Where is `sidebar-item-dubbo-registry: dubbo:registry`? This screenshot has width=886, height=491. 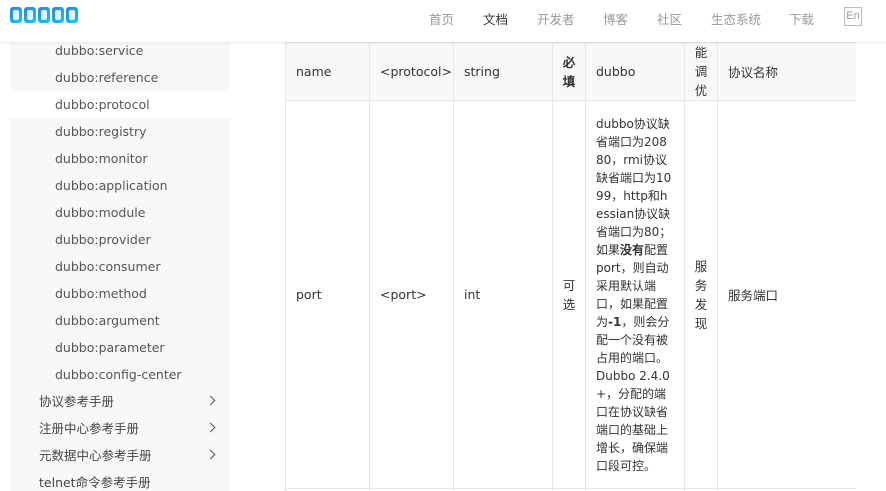
sidebar-item-dubbo-registry: dubbo:registry is located at coordinates (120, 131).